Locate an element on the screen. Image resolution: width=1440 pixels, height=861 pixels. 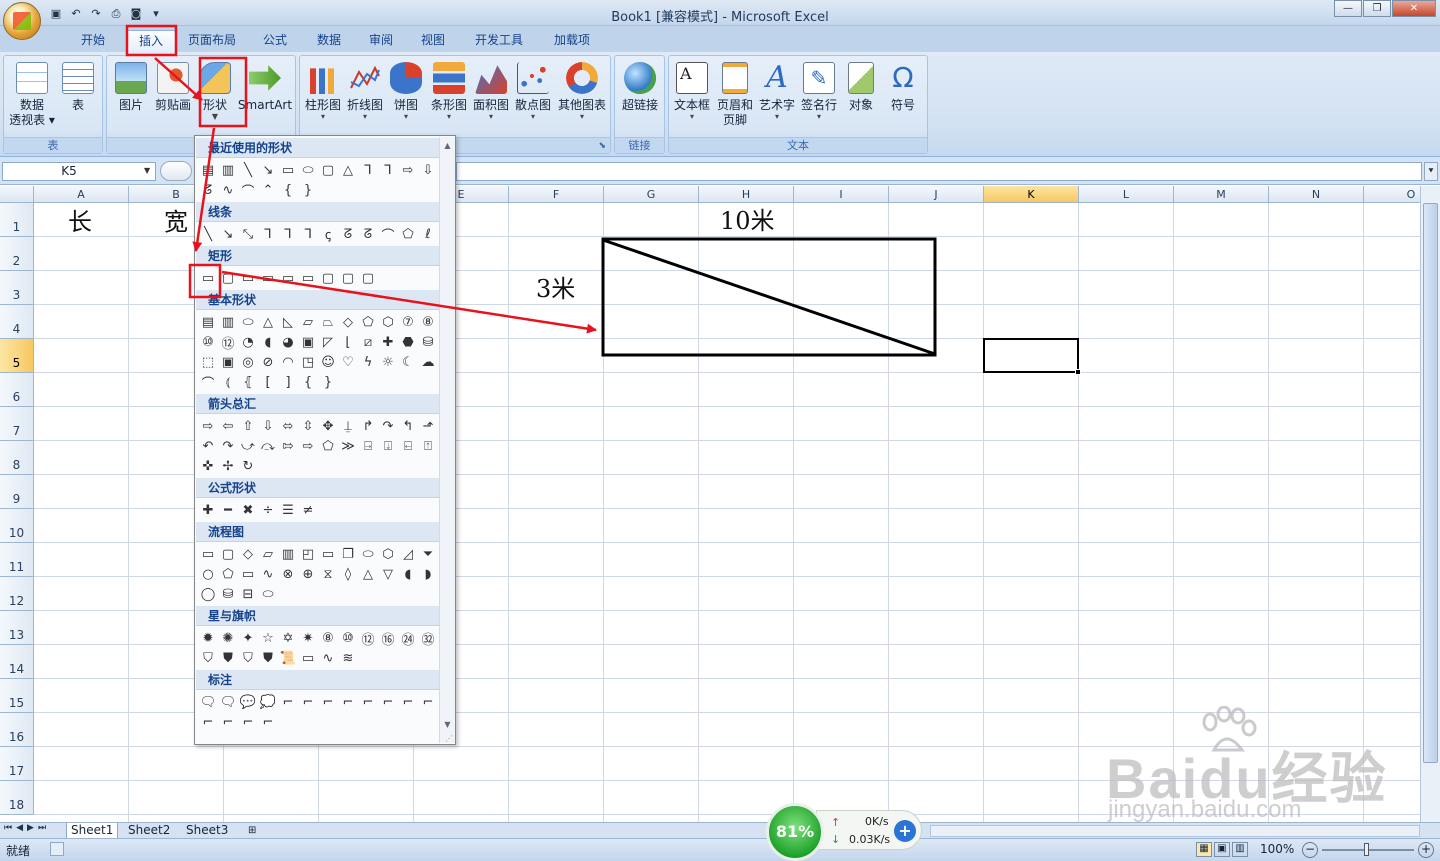
sequential-access-icon: ◯ is located at coordinates (208, 594).